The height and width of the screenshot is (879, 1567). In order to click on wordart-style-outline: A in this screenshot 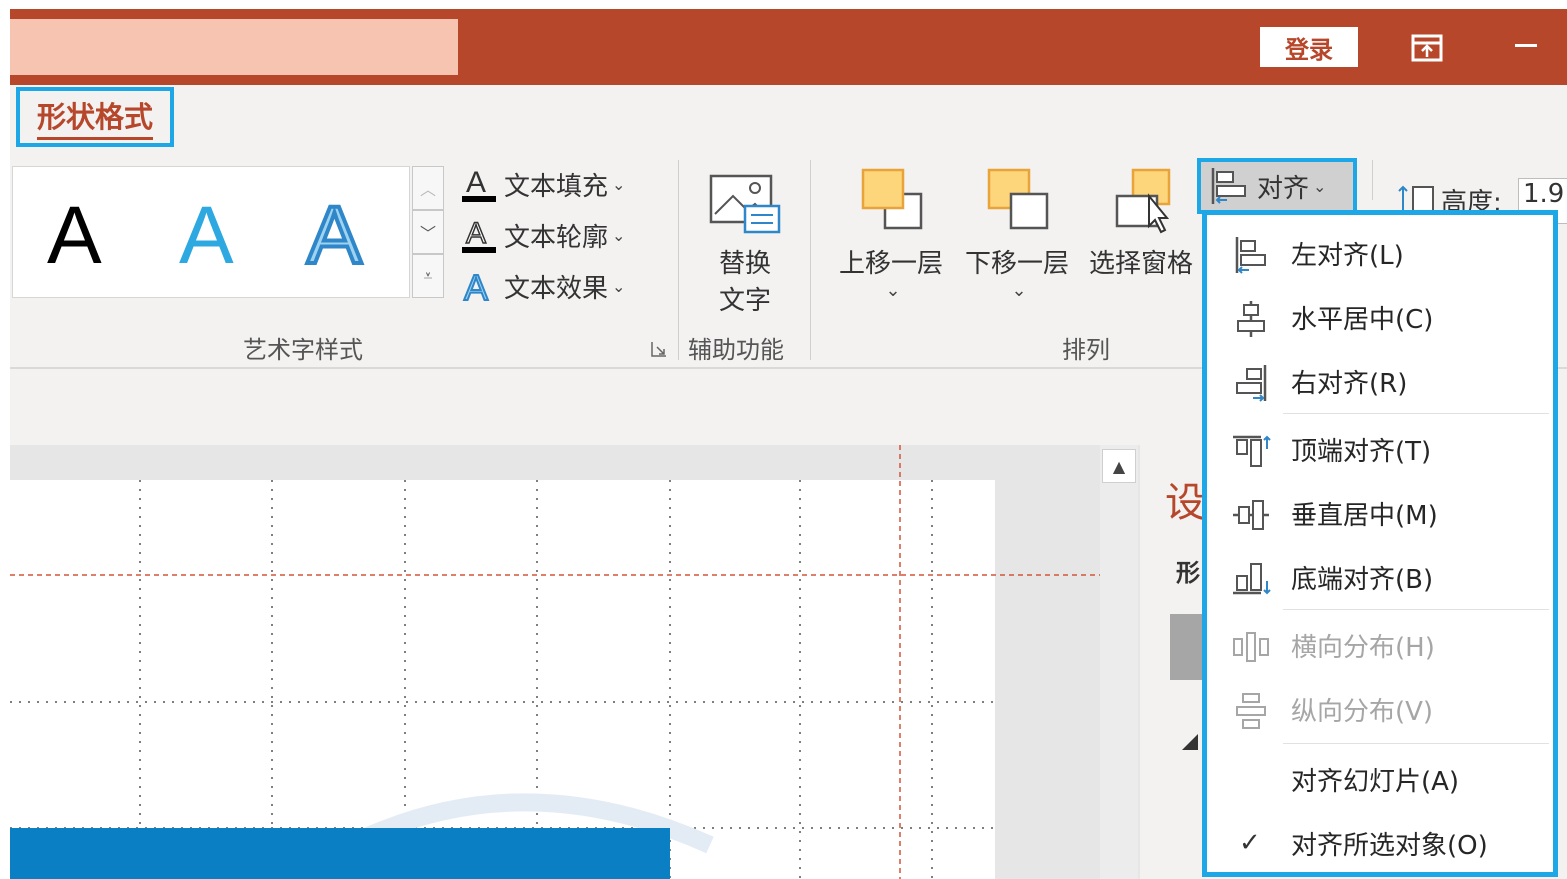, I will do `click(334, 235)`.